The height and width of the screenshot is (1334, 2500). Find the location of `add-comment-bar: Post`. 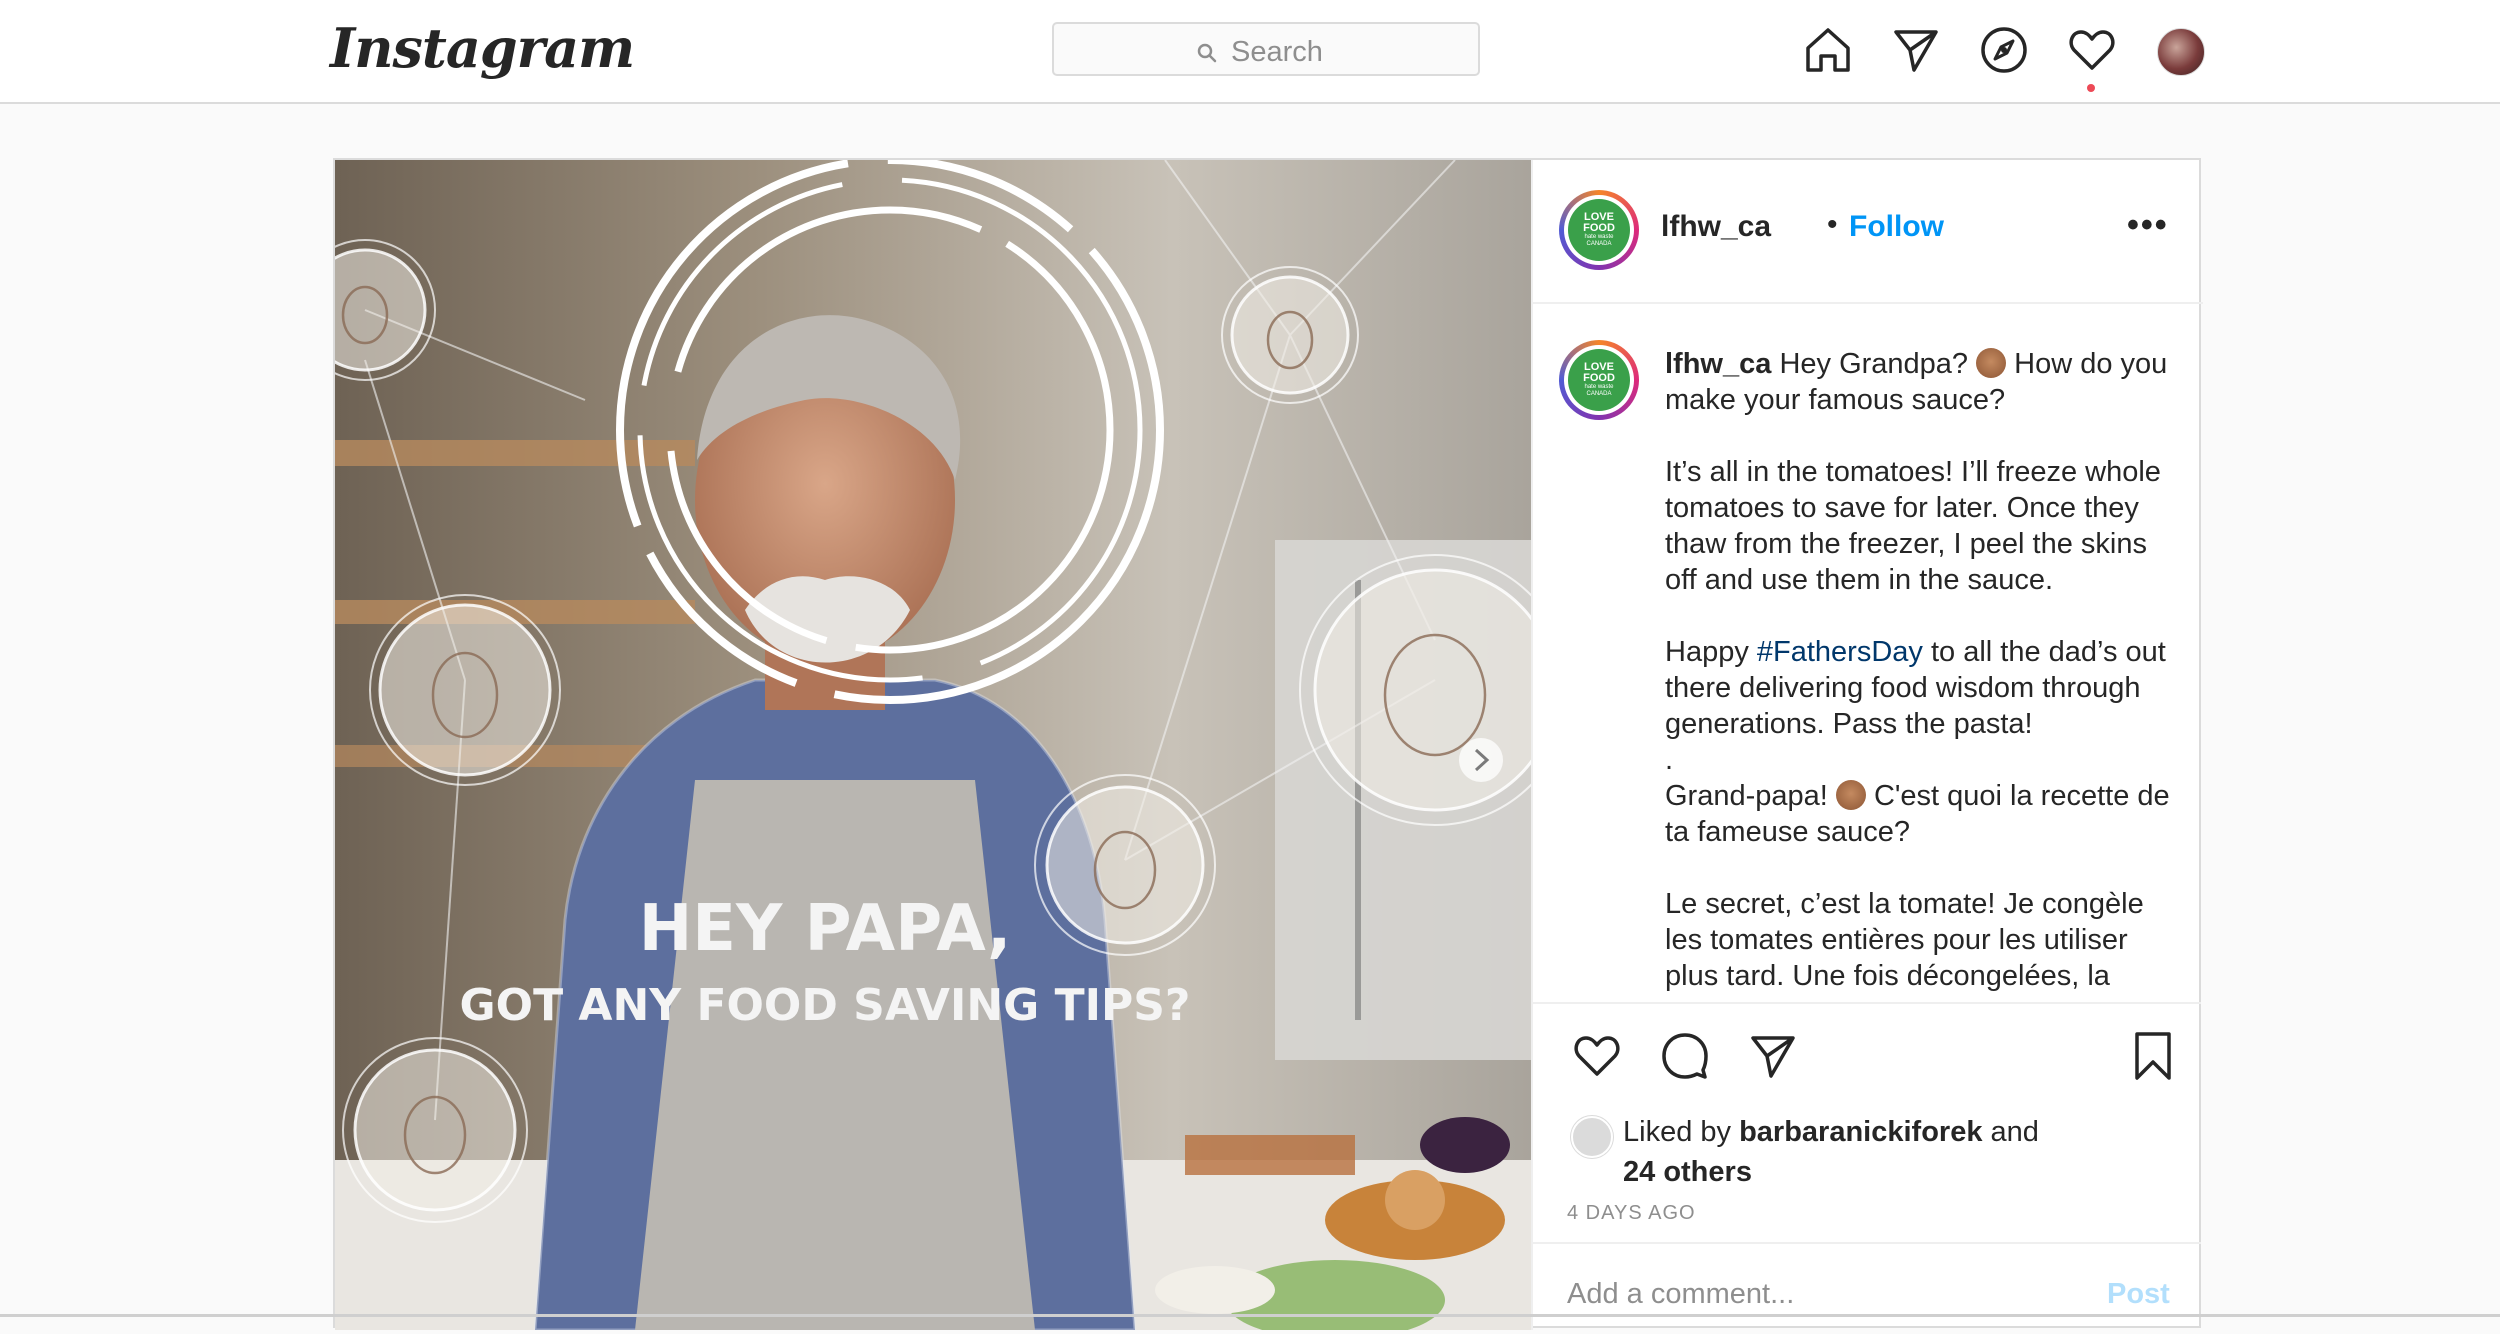

add-comment-bar: Post is located at coordinates (1867, 1288).